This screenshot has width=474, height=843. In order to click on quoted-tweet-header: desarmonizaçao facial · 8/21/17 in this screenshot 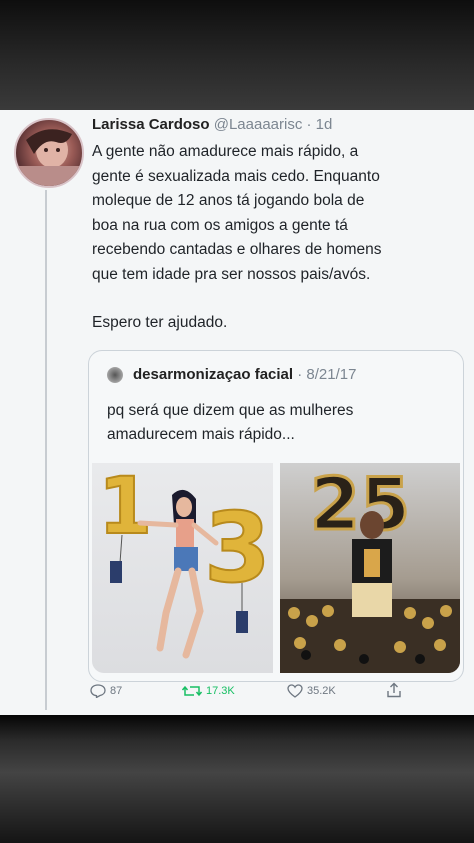, I will do `click(244, 374)`.